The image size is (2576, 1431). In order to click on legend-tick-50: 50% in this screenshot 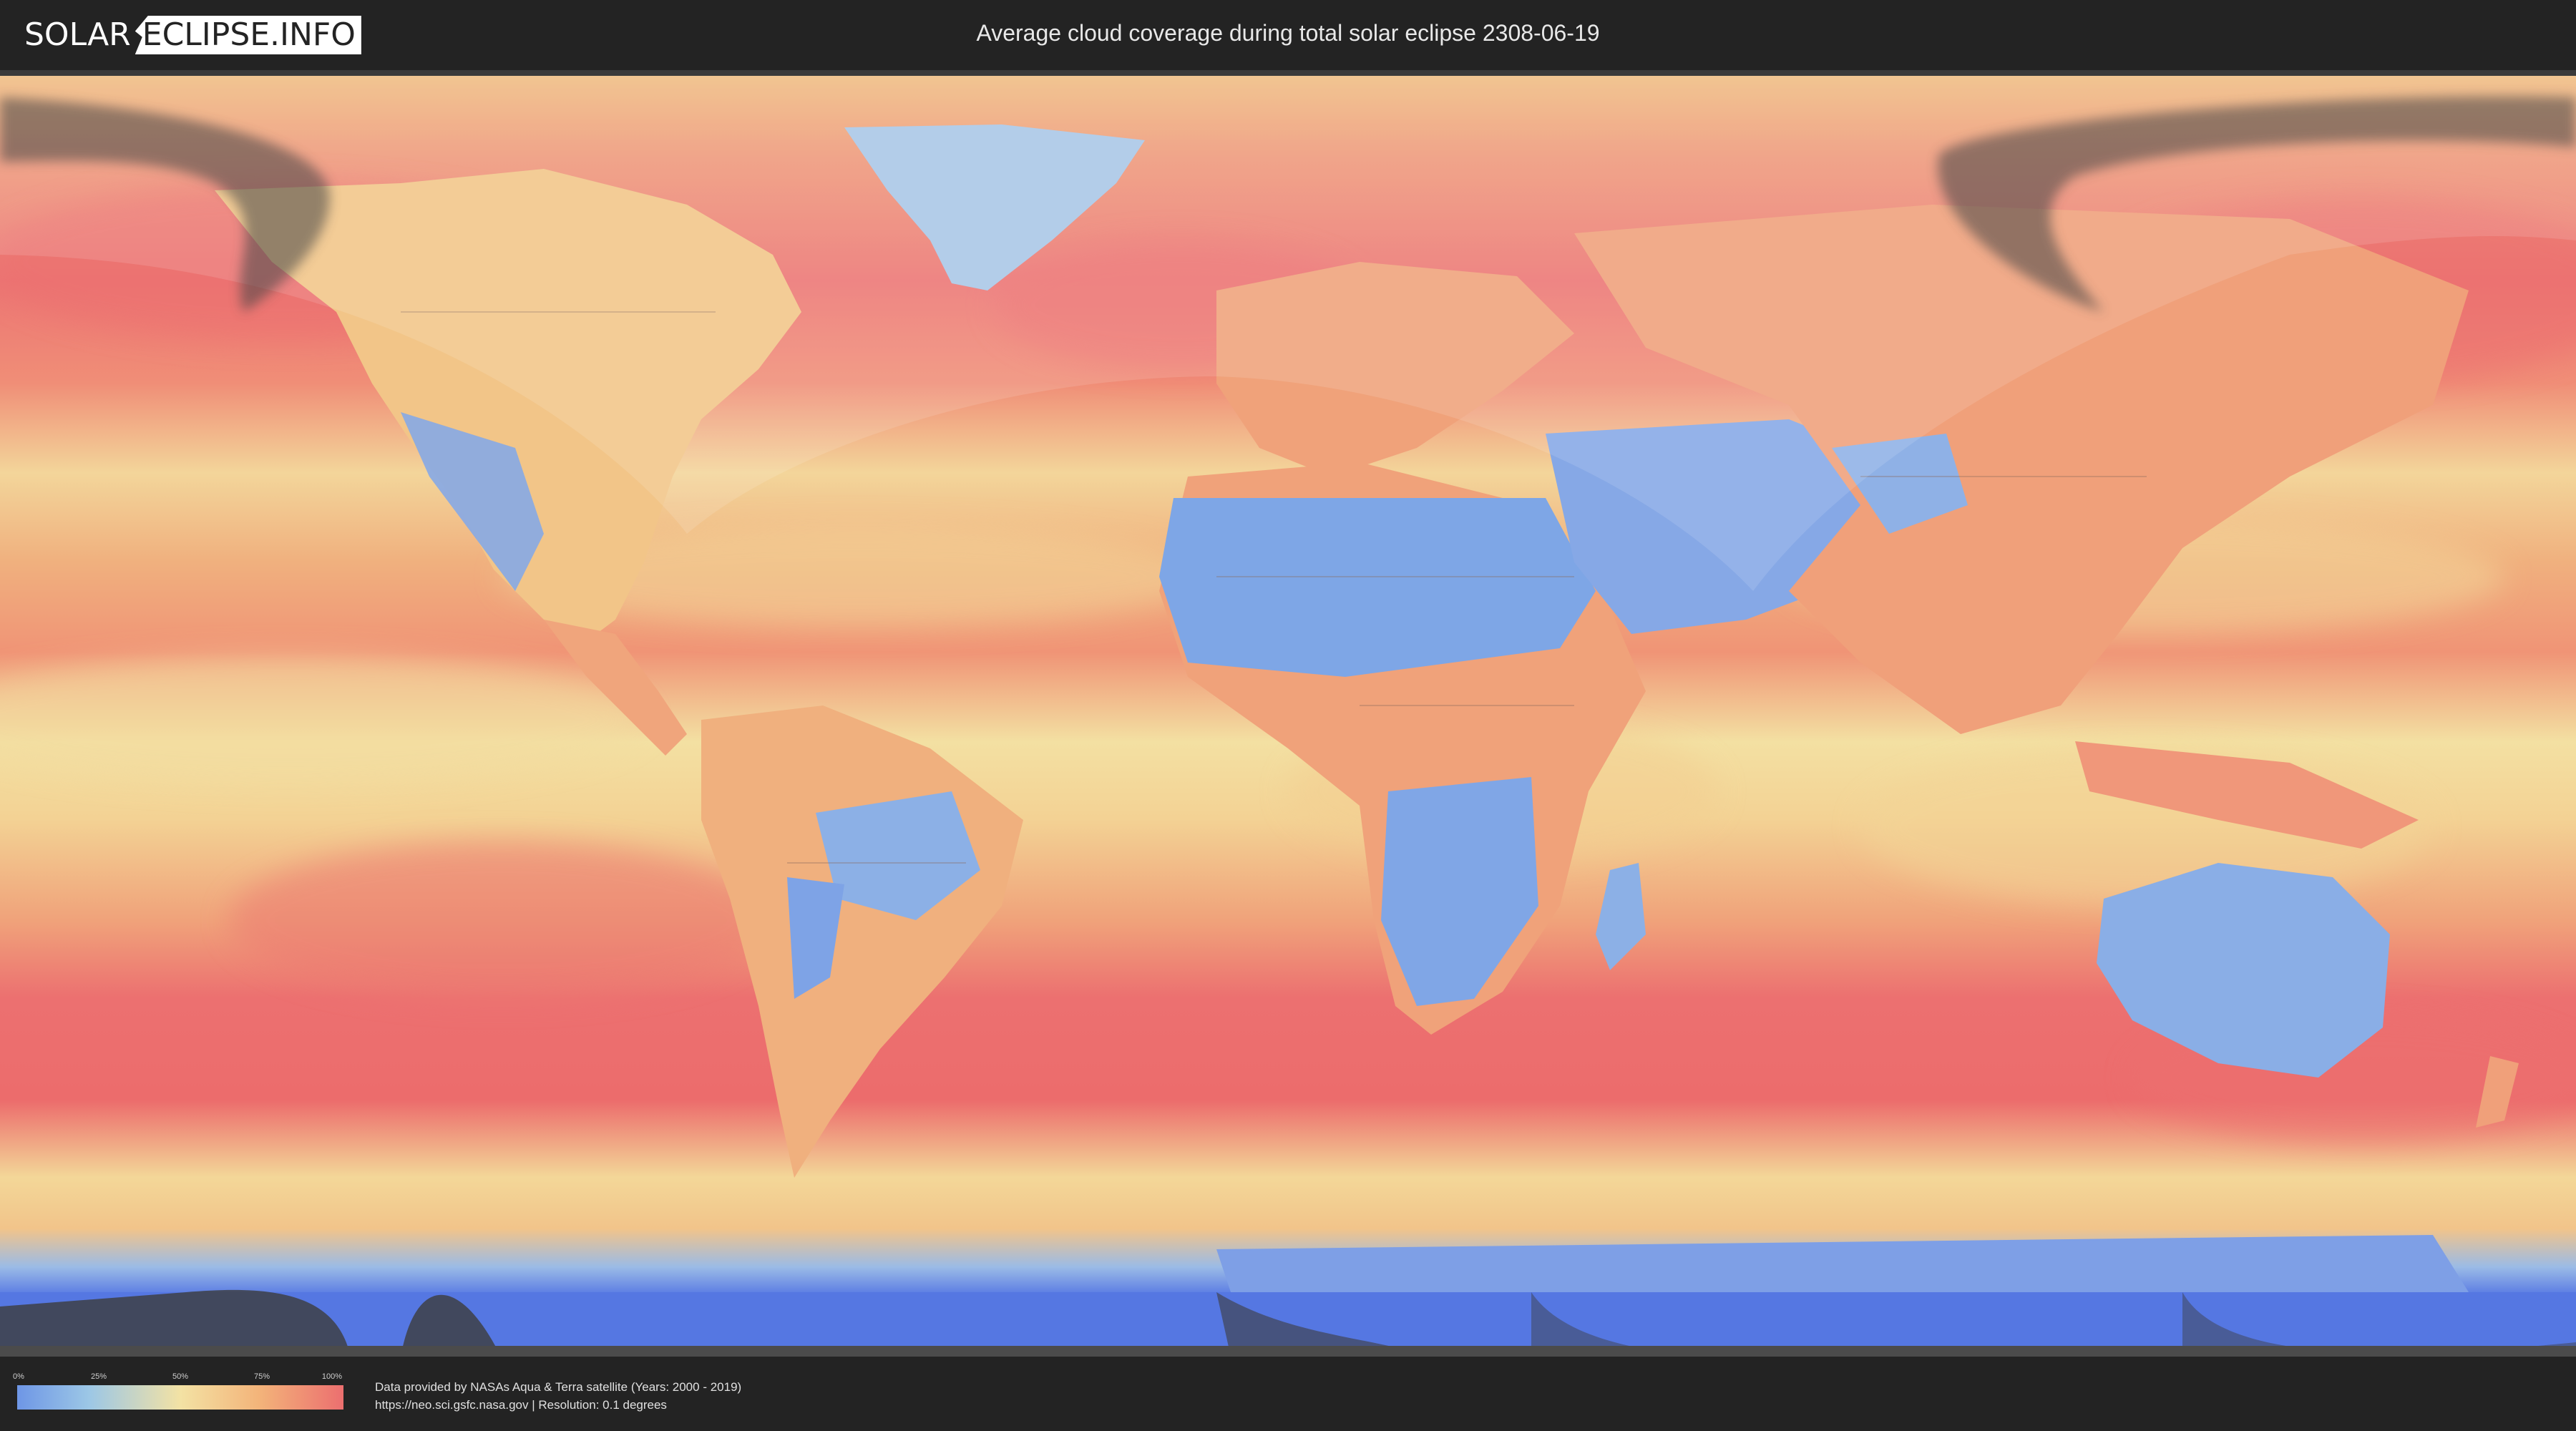, I will do `click(180, 1376)`.